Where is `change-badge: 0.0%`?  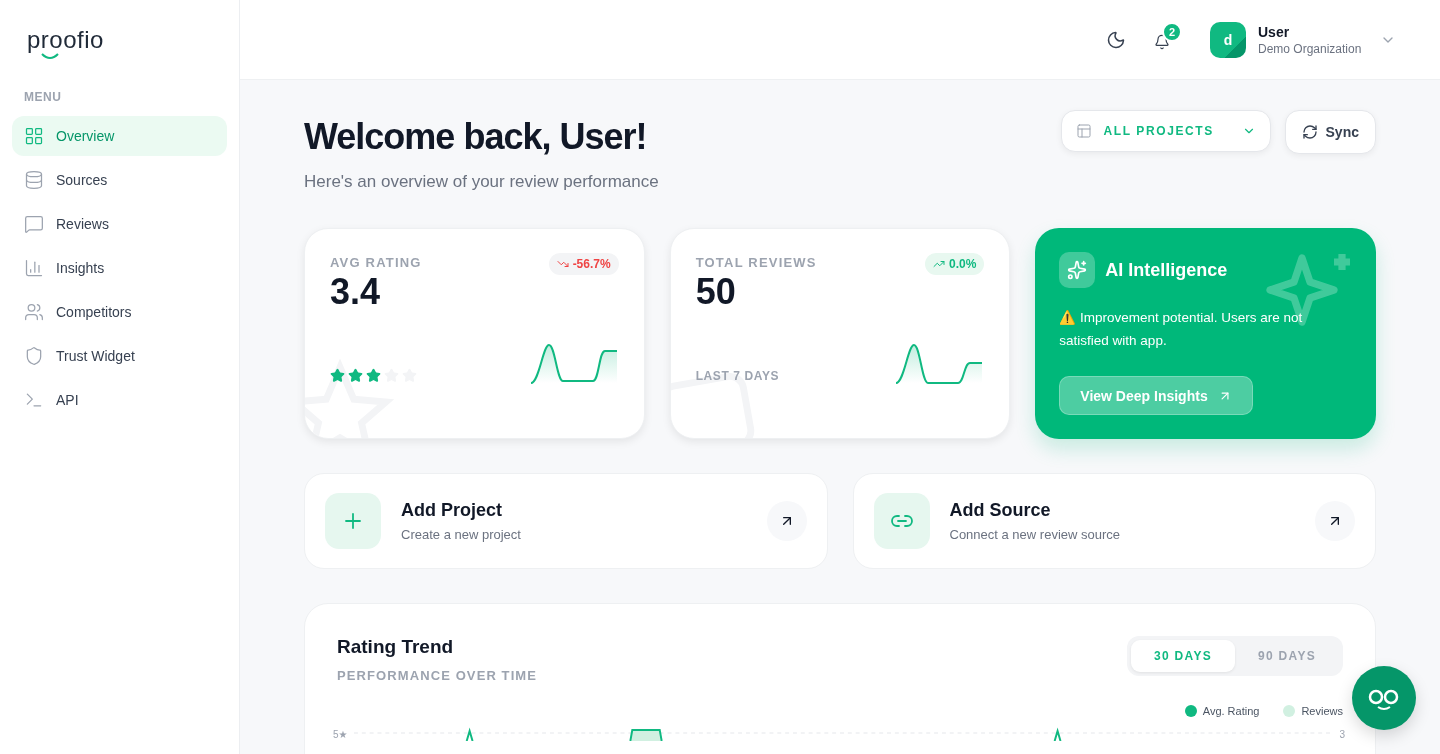 change-badge: 0.0% is located at coordinates (954, 264).